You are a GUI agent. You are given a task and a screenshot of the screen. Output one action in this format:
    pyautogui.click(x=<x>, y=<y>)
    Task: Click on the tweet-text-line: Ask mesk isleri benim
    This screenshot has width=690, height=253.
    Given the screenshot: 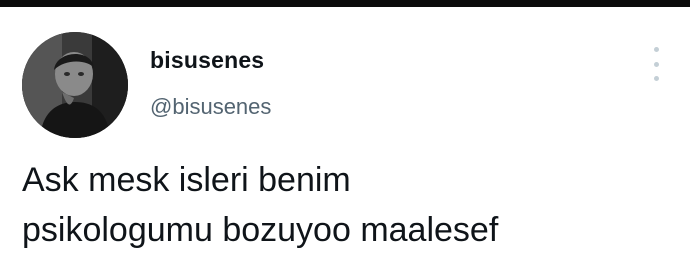 What is the action you would take?
    pyautogui.click(x=186, y=180)
    